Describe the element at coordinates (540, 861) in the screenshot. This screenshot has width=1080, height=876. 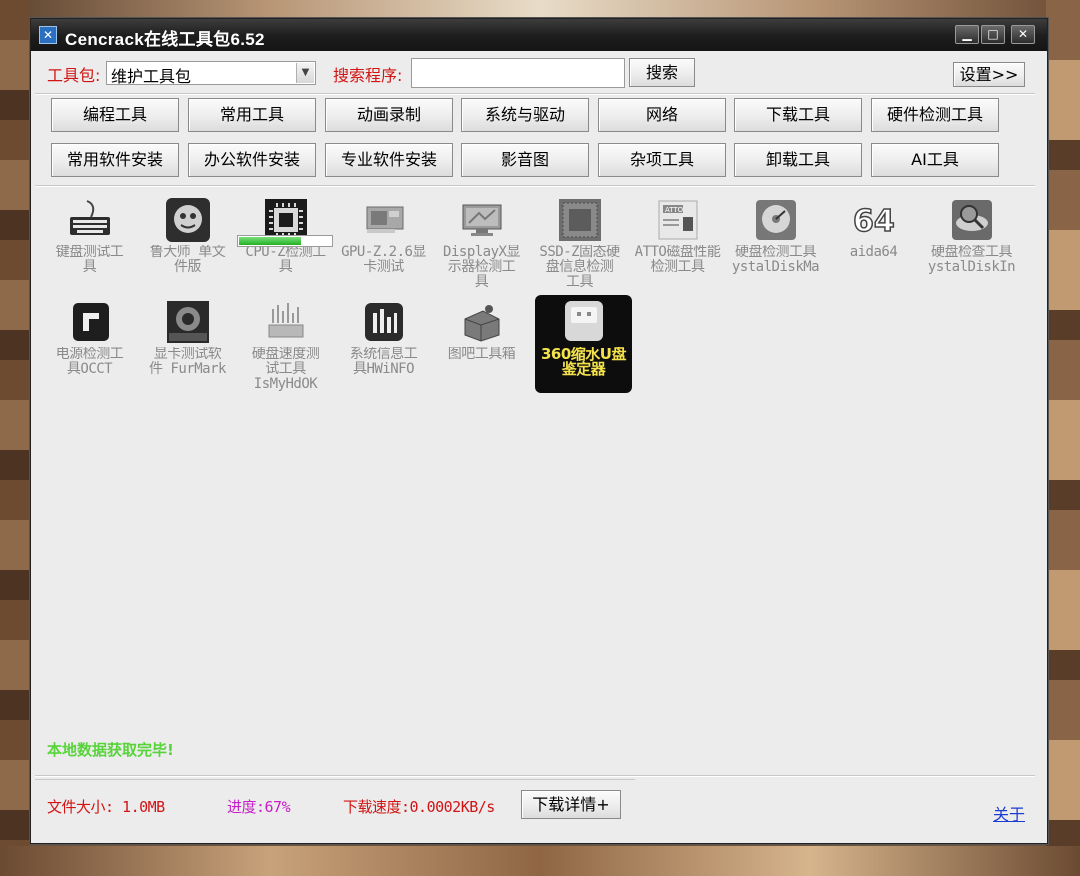
I see `desktop-background-bottom` at that location.